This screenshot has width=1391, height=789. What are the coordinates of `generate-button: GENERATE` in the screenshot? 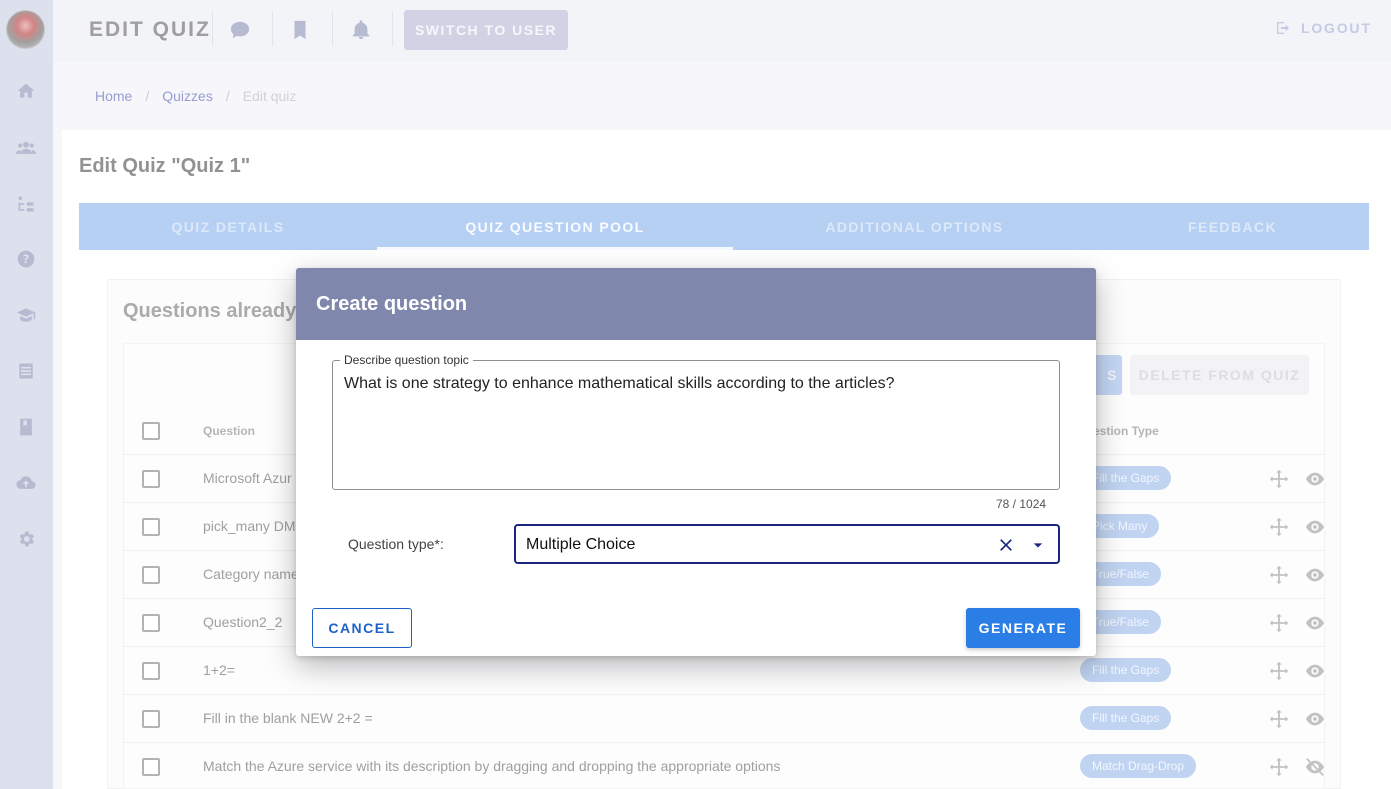 It's located at (1023, 628).